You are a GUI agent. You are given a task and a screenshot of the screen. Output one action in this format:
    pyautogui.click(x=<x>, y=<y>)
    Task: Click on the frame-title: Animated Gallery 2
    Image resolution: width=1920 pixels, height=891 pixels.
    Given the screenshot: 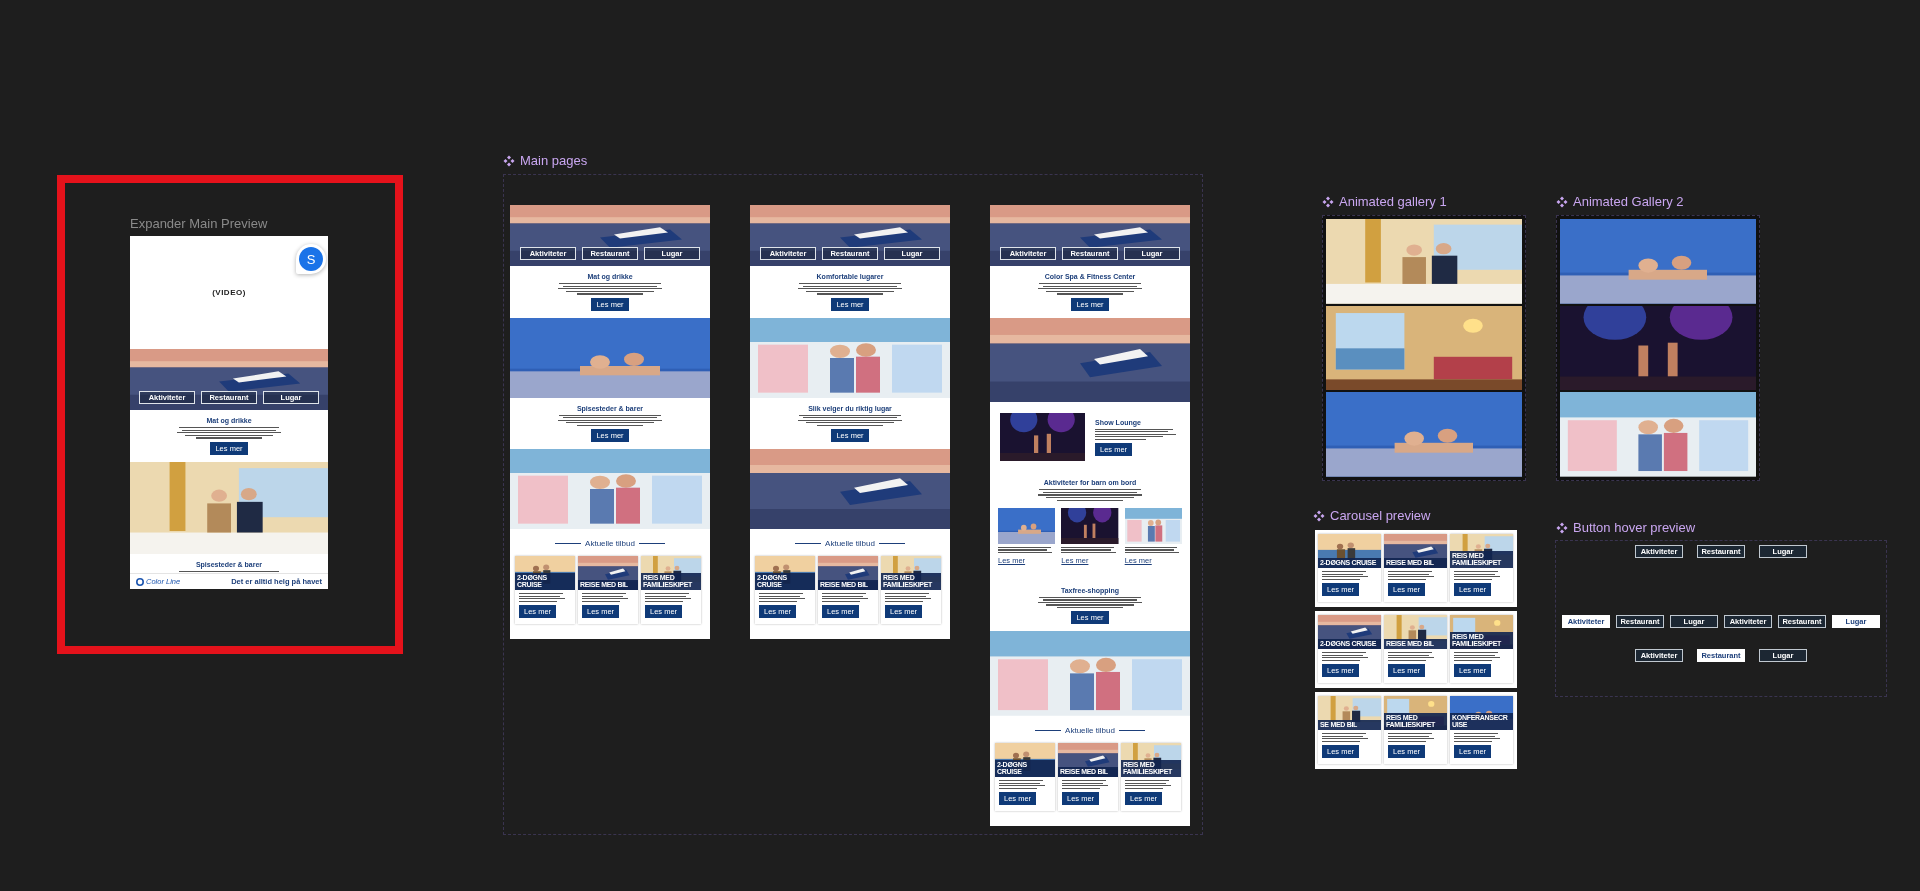 What is the action you would take?
    pyautogui.click(x=1628, y=201)
    